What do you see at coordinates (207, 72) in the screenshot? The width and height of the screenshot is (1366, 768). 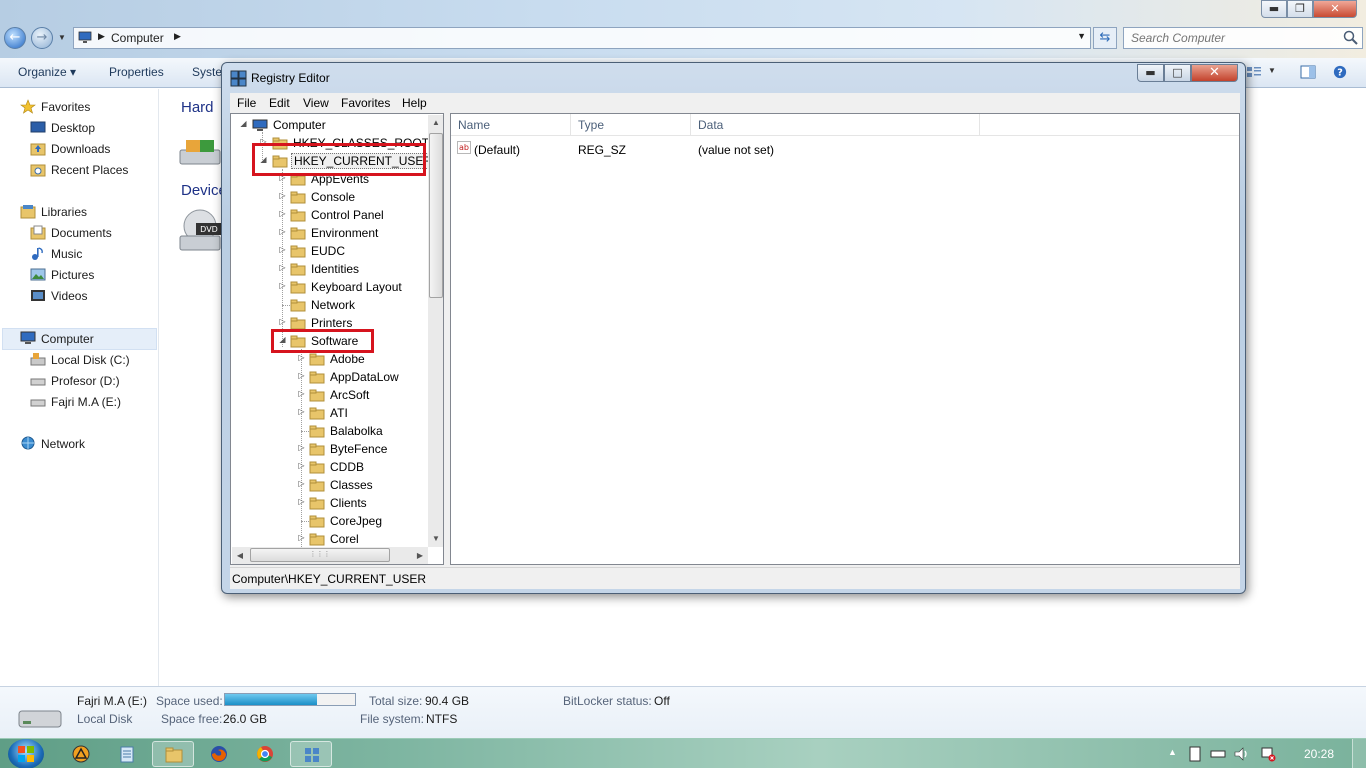 I see `system-properties-button: Syste` at bounding box center [207, 72].